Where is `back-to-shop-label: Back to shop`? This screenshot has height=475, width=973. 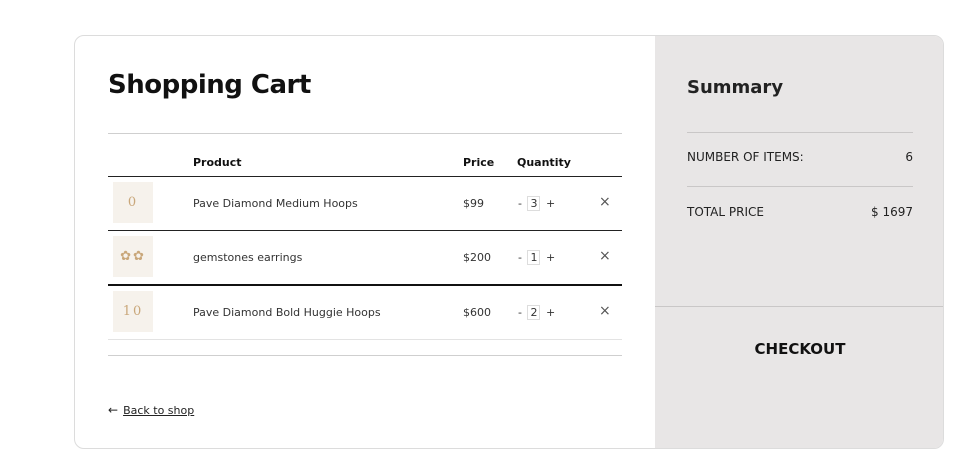 back-to-shop-label: Back to shop is located at coordinates (158, 410).